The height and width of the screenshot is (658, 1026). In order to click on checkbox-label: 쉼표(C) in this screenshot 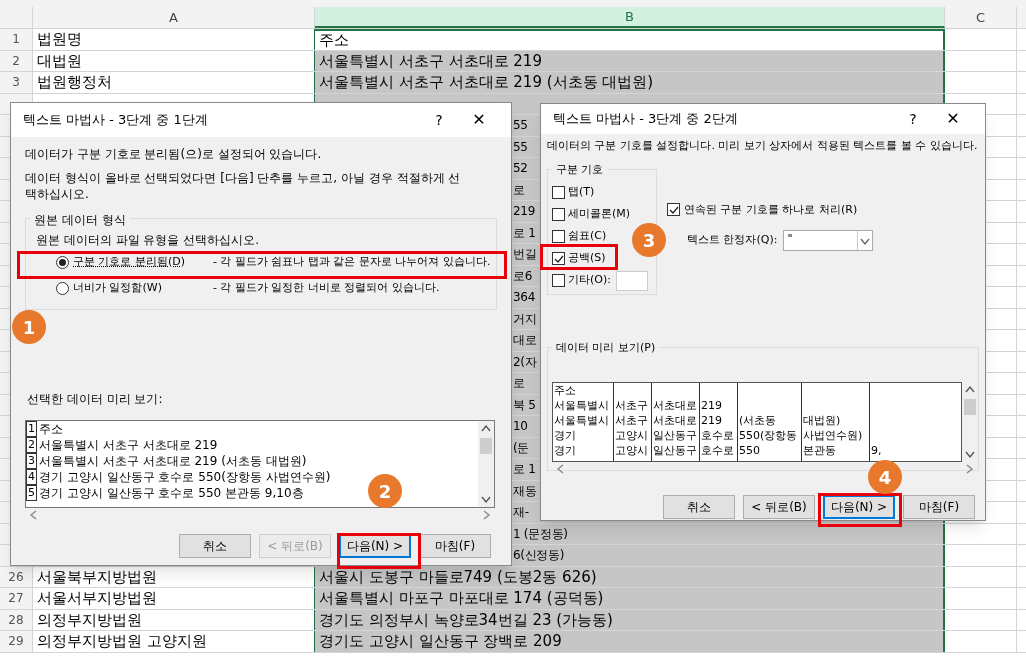, I will do `click(587, 236)`.